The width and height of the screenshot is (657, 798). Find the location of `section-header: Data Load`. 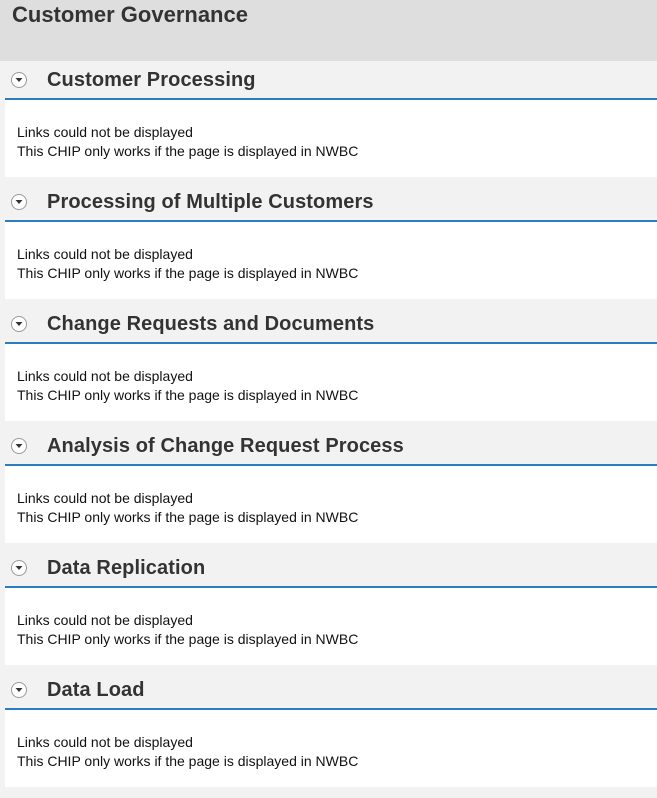

section-header: Data Load is located at coordinates (331, 690).